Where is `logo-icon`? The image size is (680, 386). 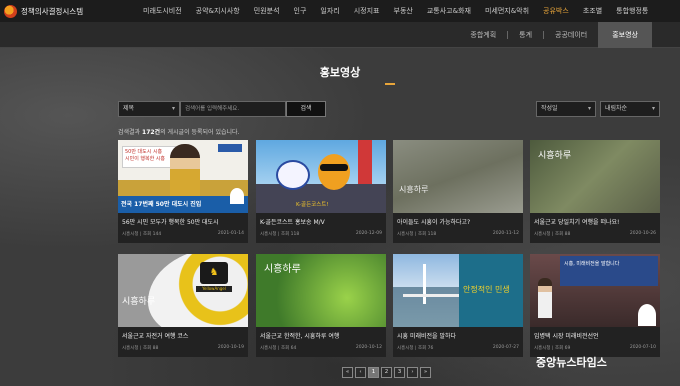 logo-icon is located at coordinates (10, 11).